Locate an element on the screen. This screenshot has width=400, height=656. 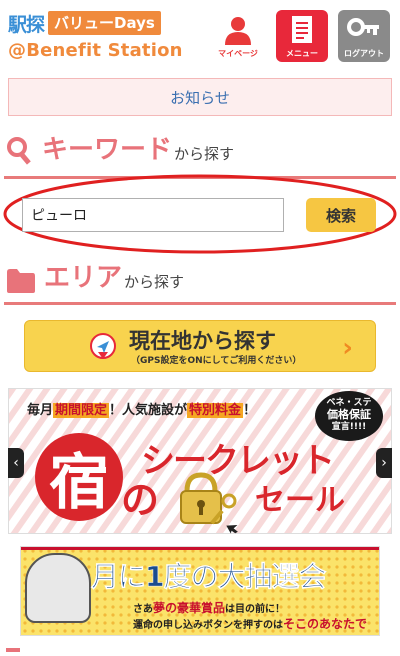
logout-label: ログアウト is located at coordinates (364, 53).